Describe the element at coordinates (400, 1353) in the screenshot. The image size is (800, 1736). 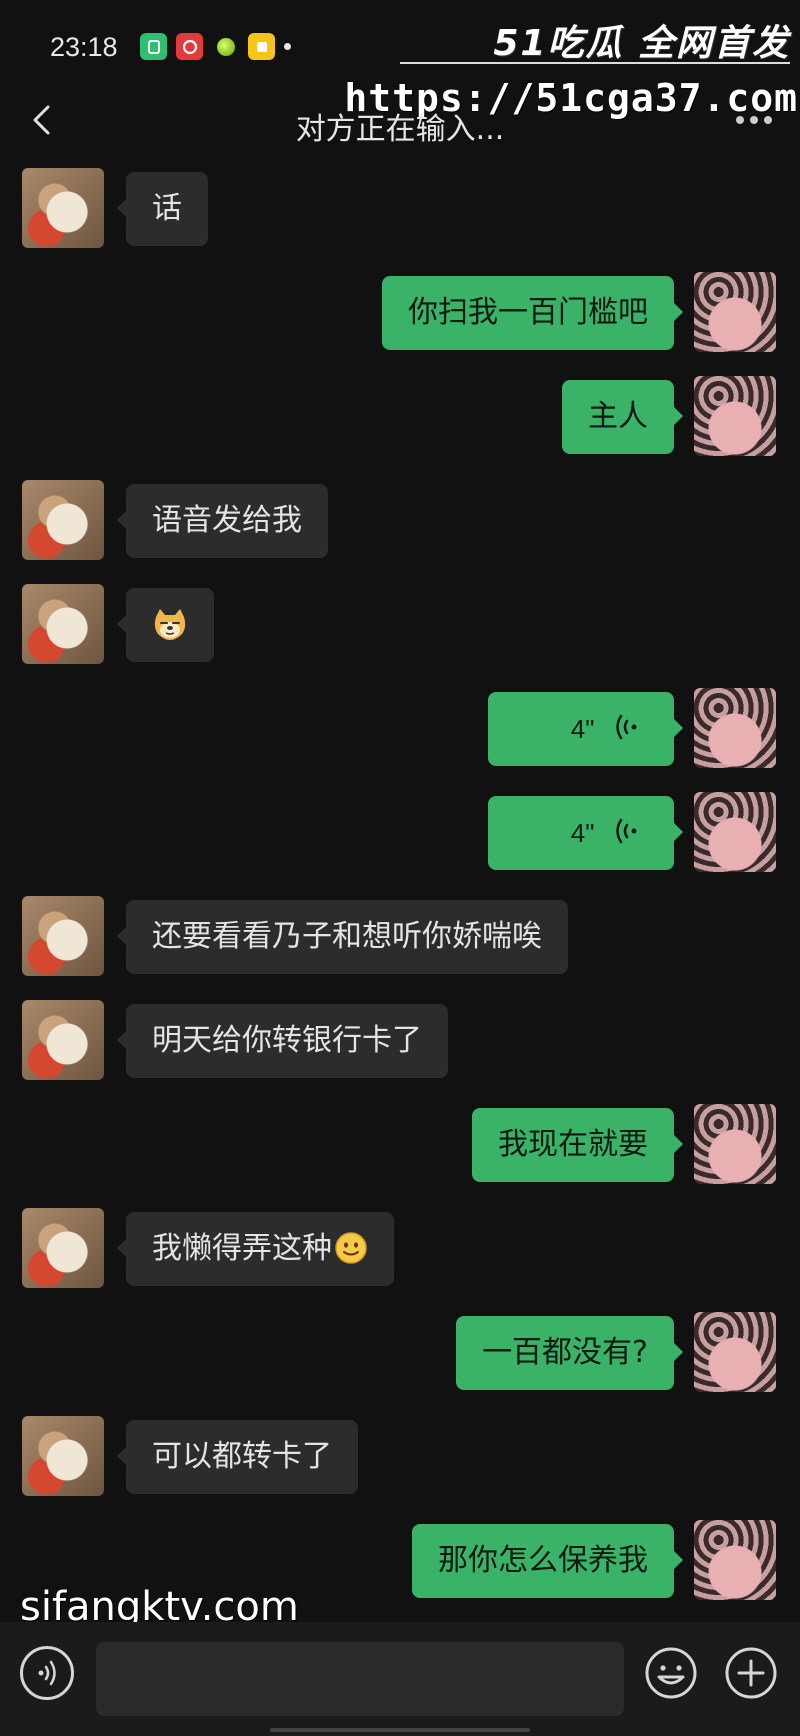
I see `message-row: 一百都没有?` at that location.